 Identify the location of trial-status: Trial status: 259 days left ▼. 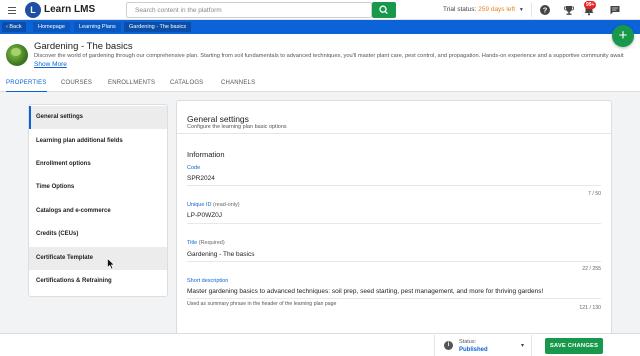
(483, 9).